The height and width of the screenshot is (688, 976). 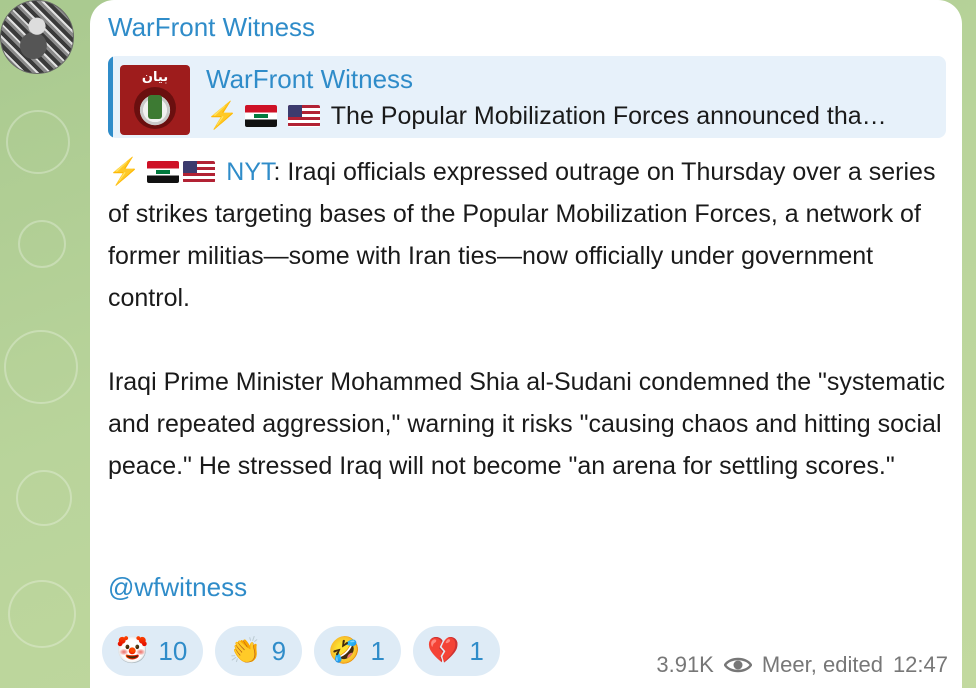 I want to click on broken-heart-icon: 💔, so click(x=443, y=651).